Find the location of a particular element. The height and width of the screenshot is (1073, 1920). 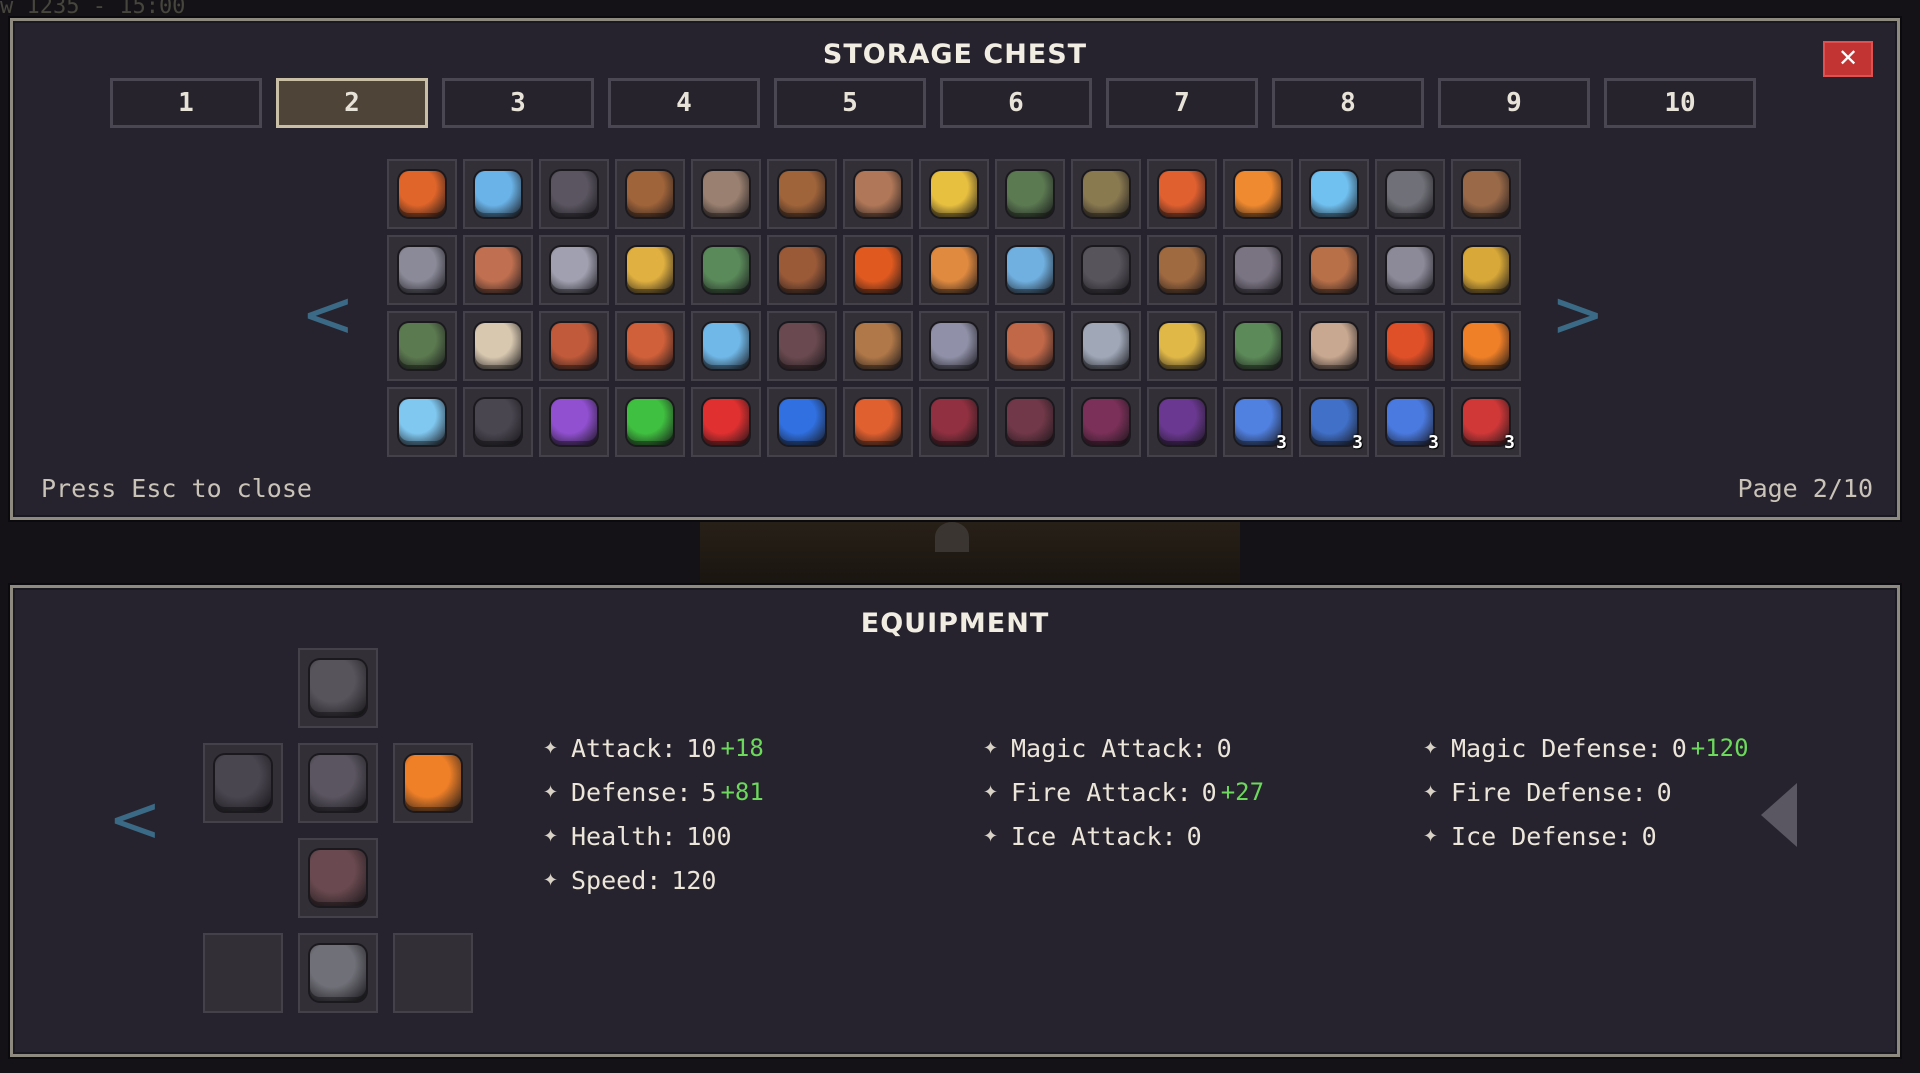

tab-page-6: 6 is located at coordinates (1016, 103).